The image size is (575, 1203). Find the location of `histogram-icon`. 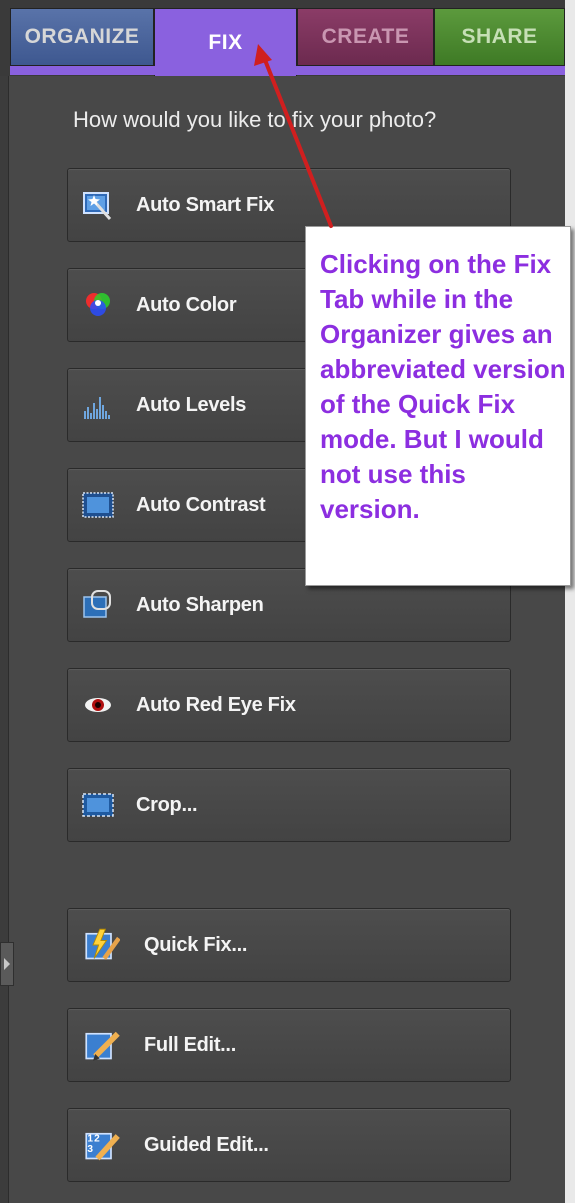

histogram-icon is located at coordinates (97, 408).